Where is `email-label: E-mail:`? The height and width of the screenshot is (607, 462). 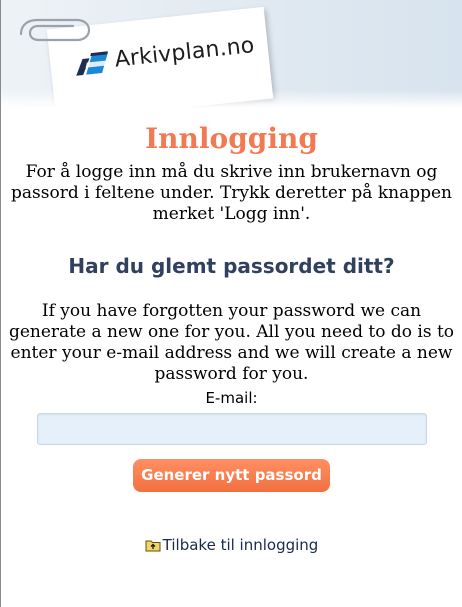 email-label: E-mail: is located at coordinates (231, 398).